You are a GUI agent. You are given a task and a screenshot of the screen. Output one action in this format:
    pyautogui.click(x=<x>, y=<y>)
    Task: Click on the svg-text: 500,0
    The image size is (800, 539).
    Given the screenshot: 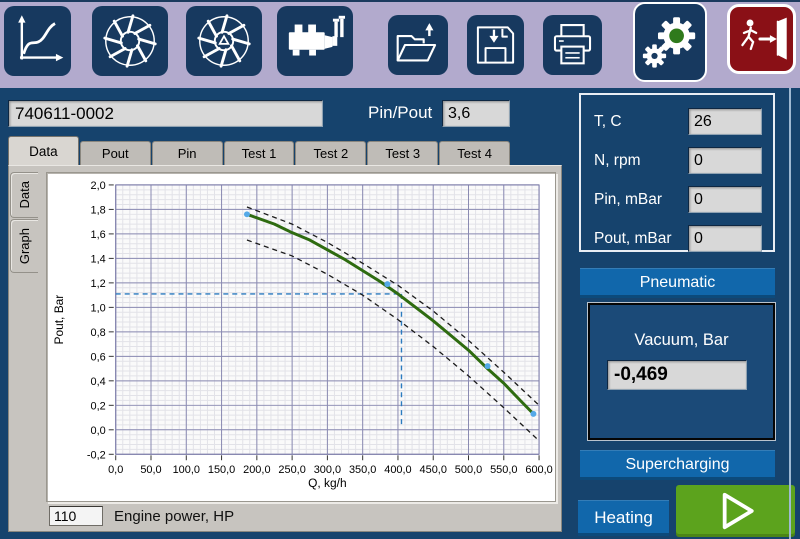 What is the action you would take?
    pyautogui.click(x=468, y=470)
    